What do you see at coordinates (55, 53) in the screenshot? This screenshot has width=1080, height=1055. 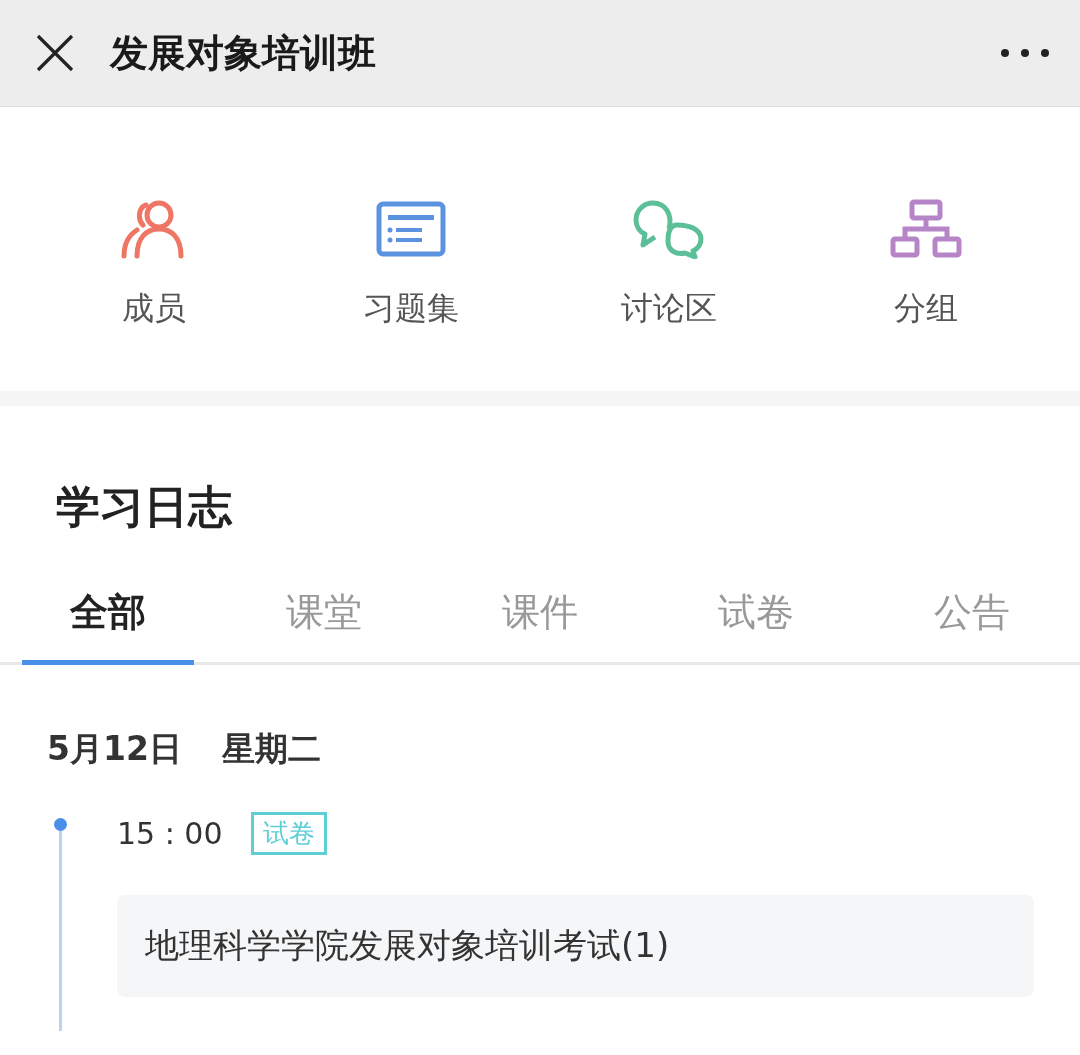 I see `close-icon` at bounding box center [55, 53].